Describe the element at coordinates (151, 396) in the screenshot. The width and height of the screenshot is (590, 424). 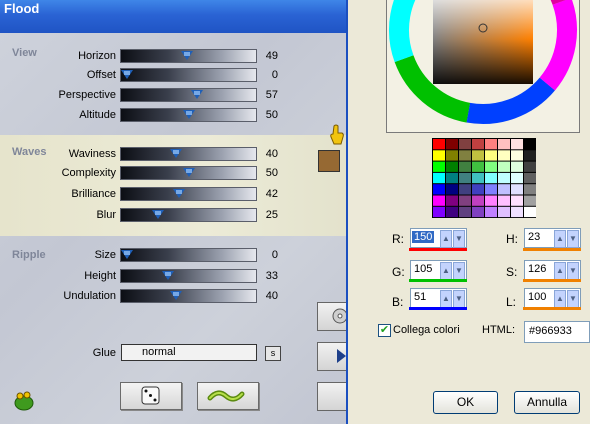
I see `random-button` at that location.